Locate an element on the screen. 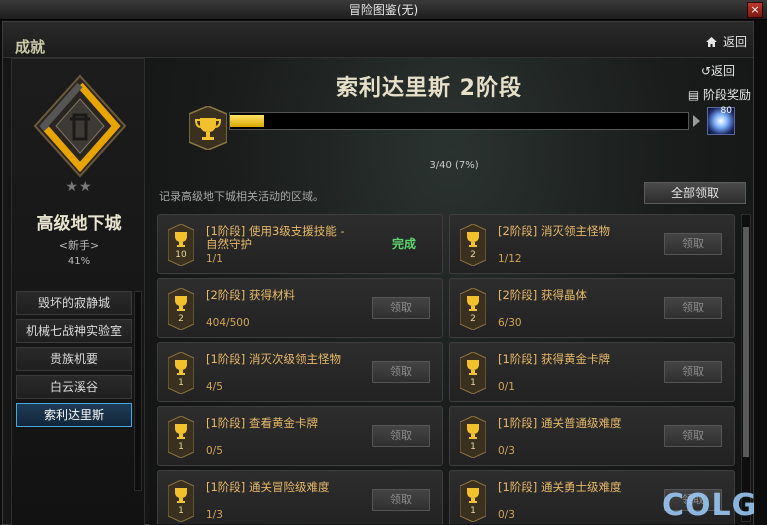 This screenshot has width=767, height=525. trophy-badge-icon: 10 is located at coordinates (181, 245).